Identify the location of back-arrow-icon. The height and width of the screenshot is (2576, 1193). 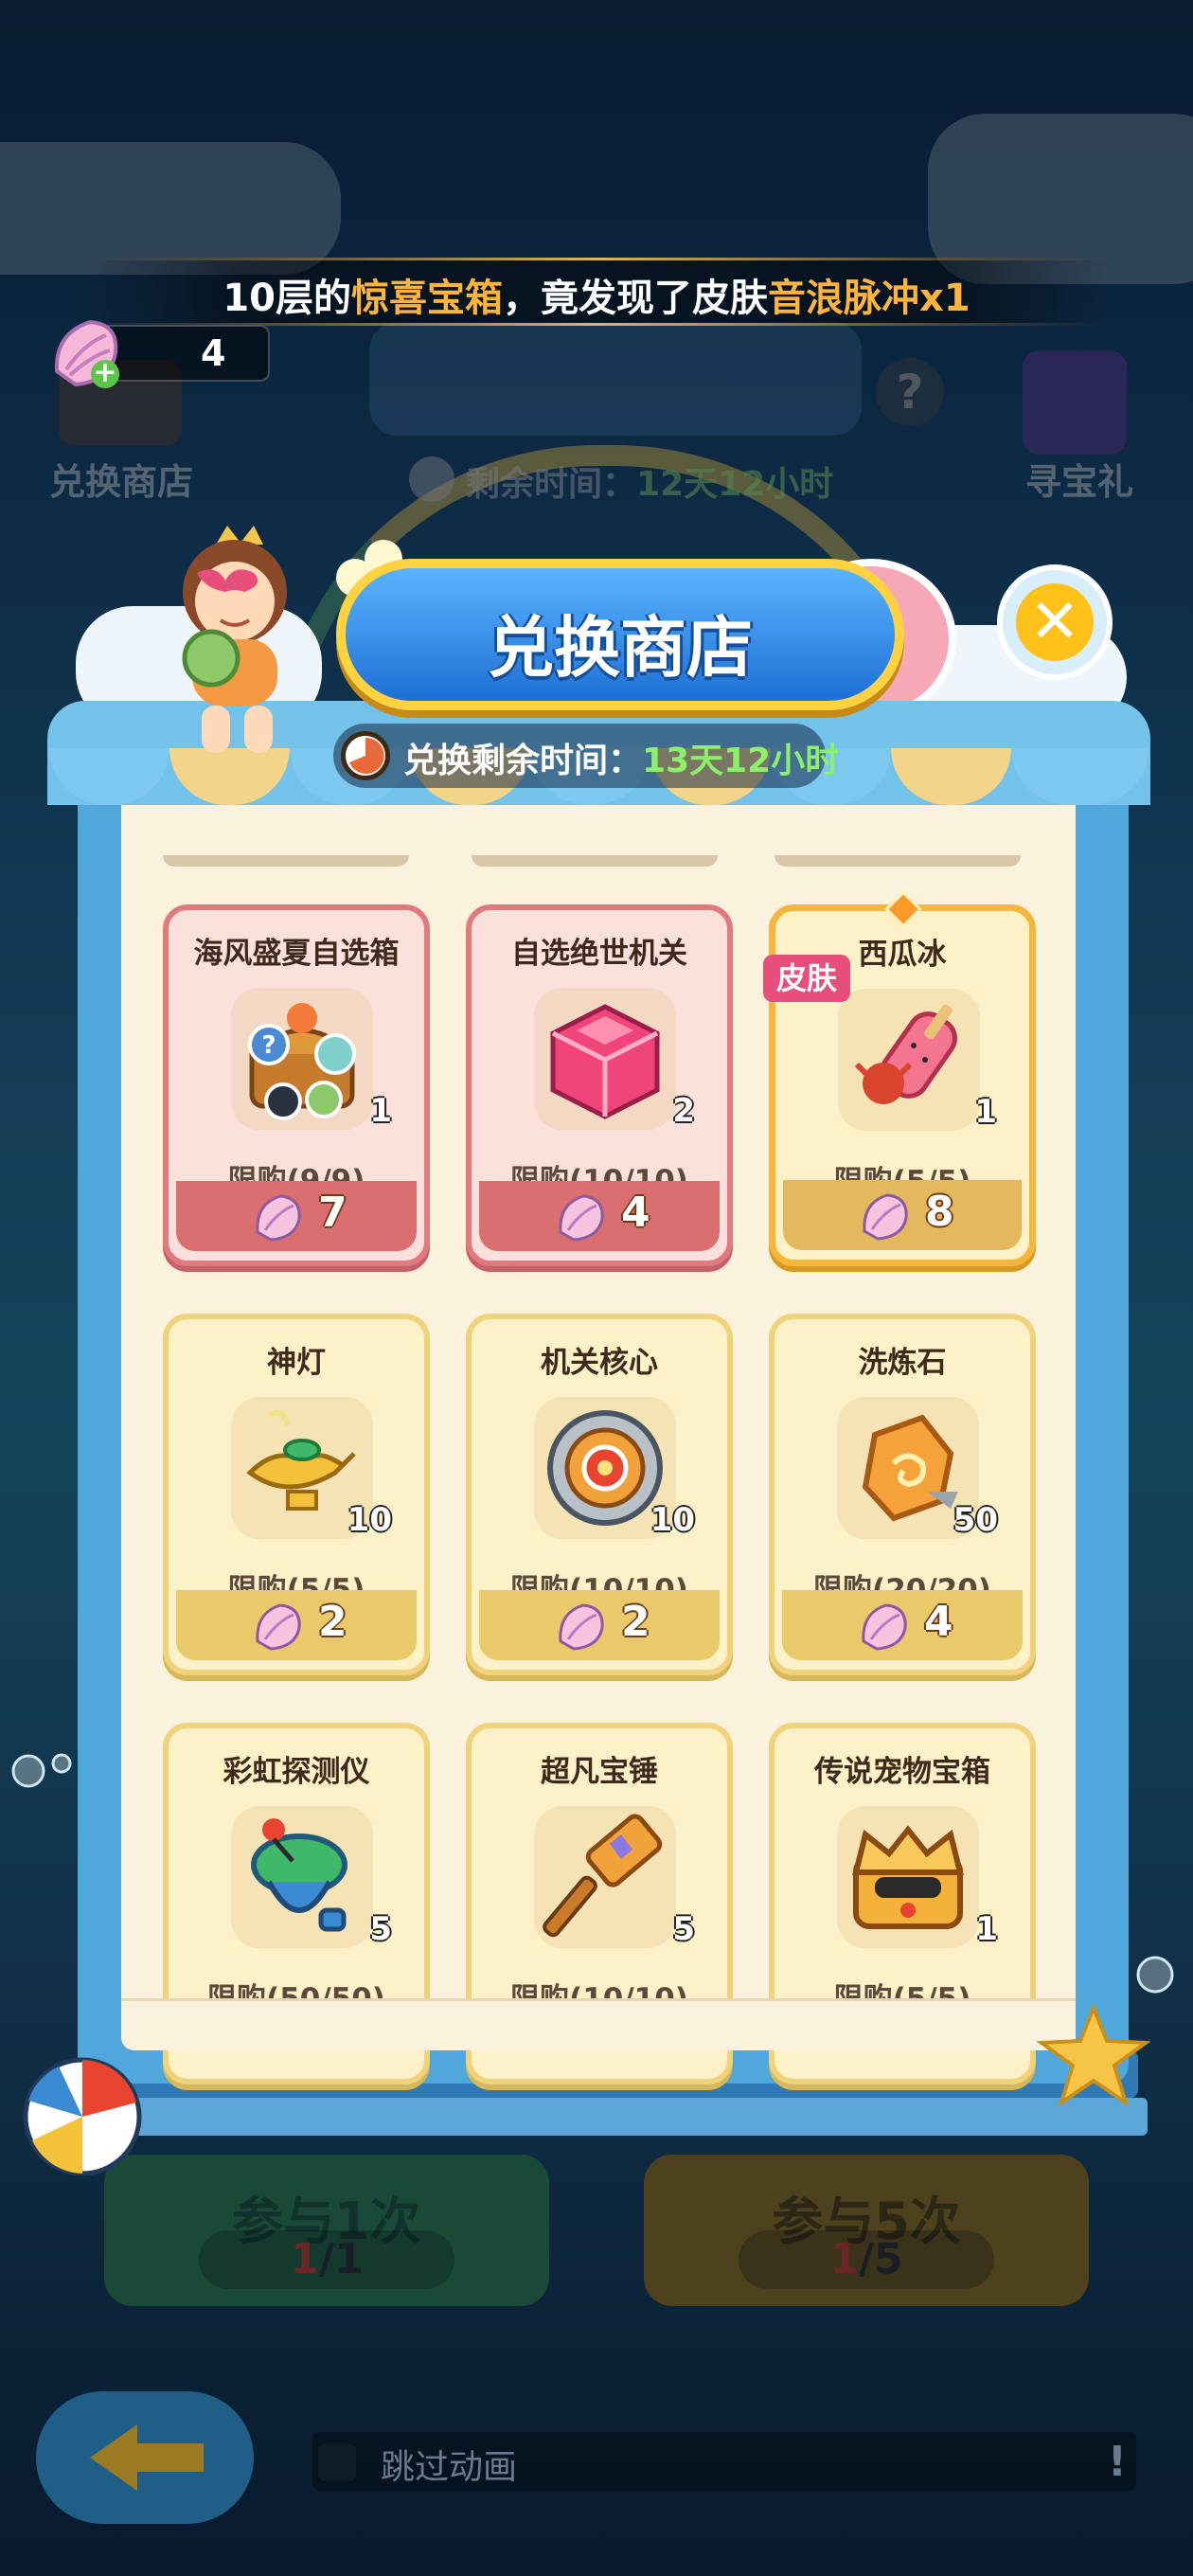
(147, 2457).